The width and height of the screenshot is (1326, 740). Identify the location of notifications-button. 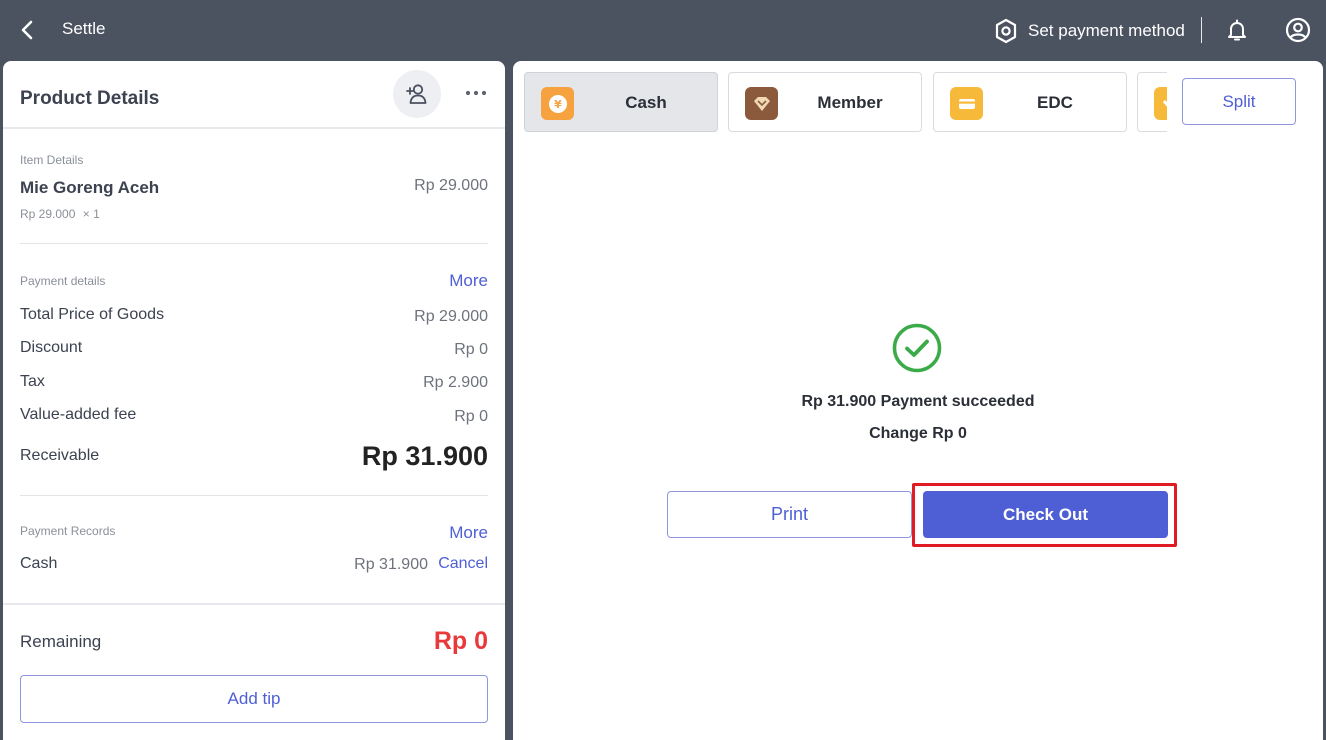
(1237, 32).